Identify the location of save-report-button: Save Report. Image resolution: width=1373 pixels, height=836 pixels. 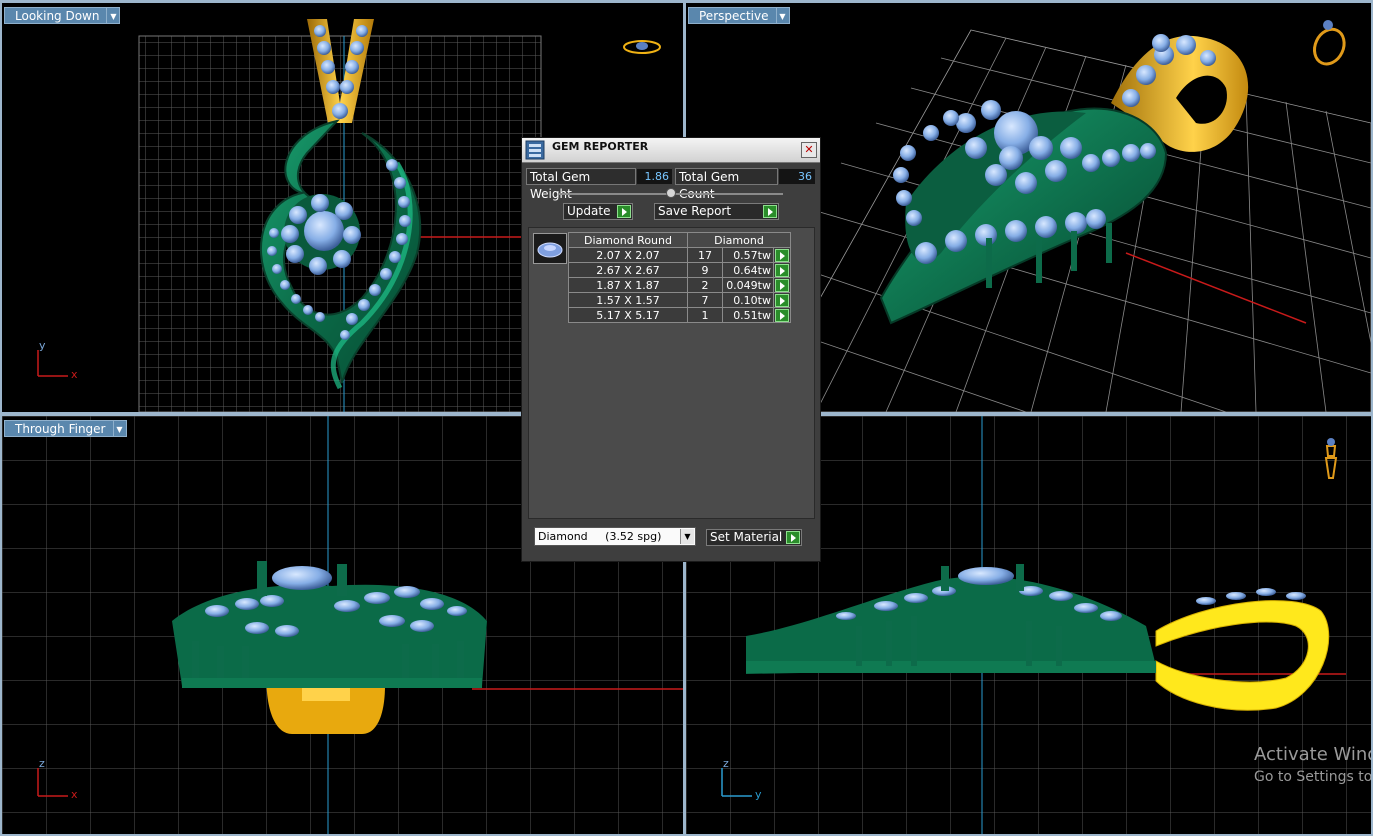
(716, 211).